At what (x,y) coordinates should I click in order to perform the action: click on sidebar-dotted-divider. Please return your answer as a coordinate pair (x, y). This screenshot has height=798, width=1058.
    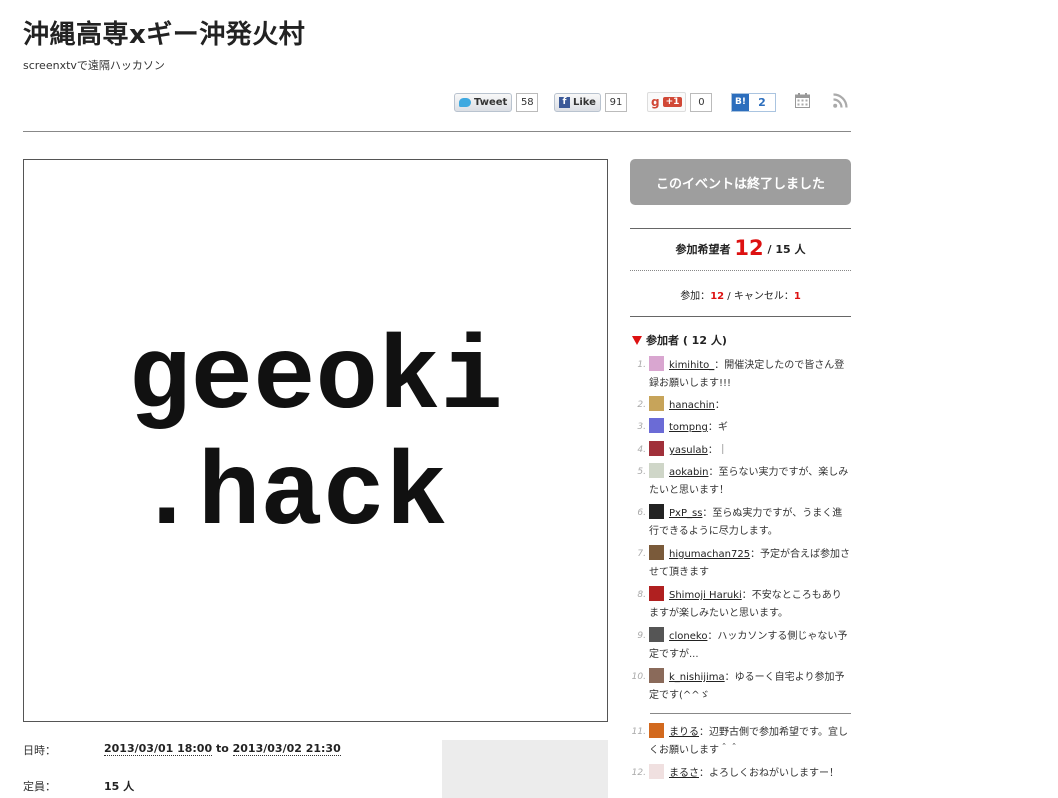
    Looking at the image, I should click on (740, 270).